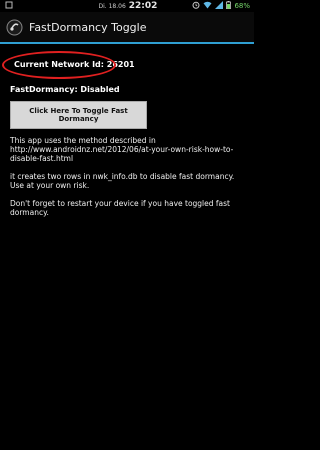 The image size is (320, 450). I want to click on app-icon, so click(14, 27).